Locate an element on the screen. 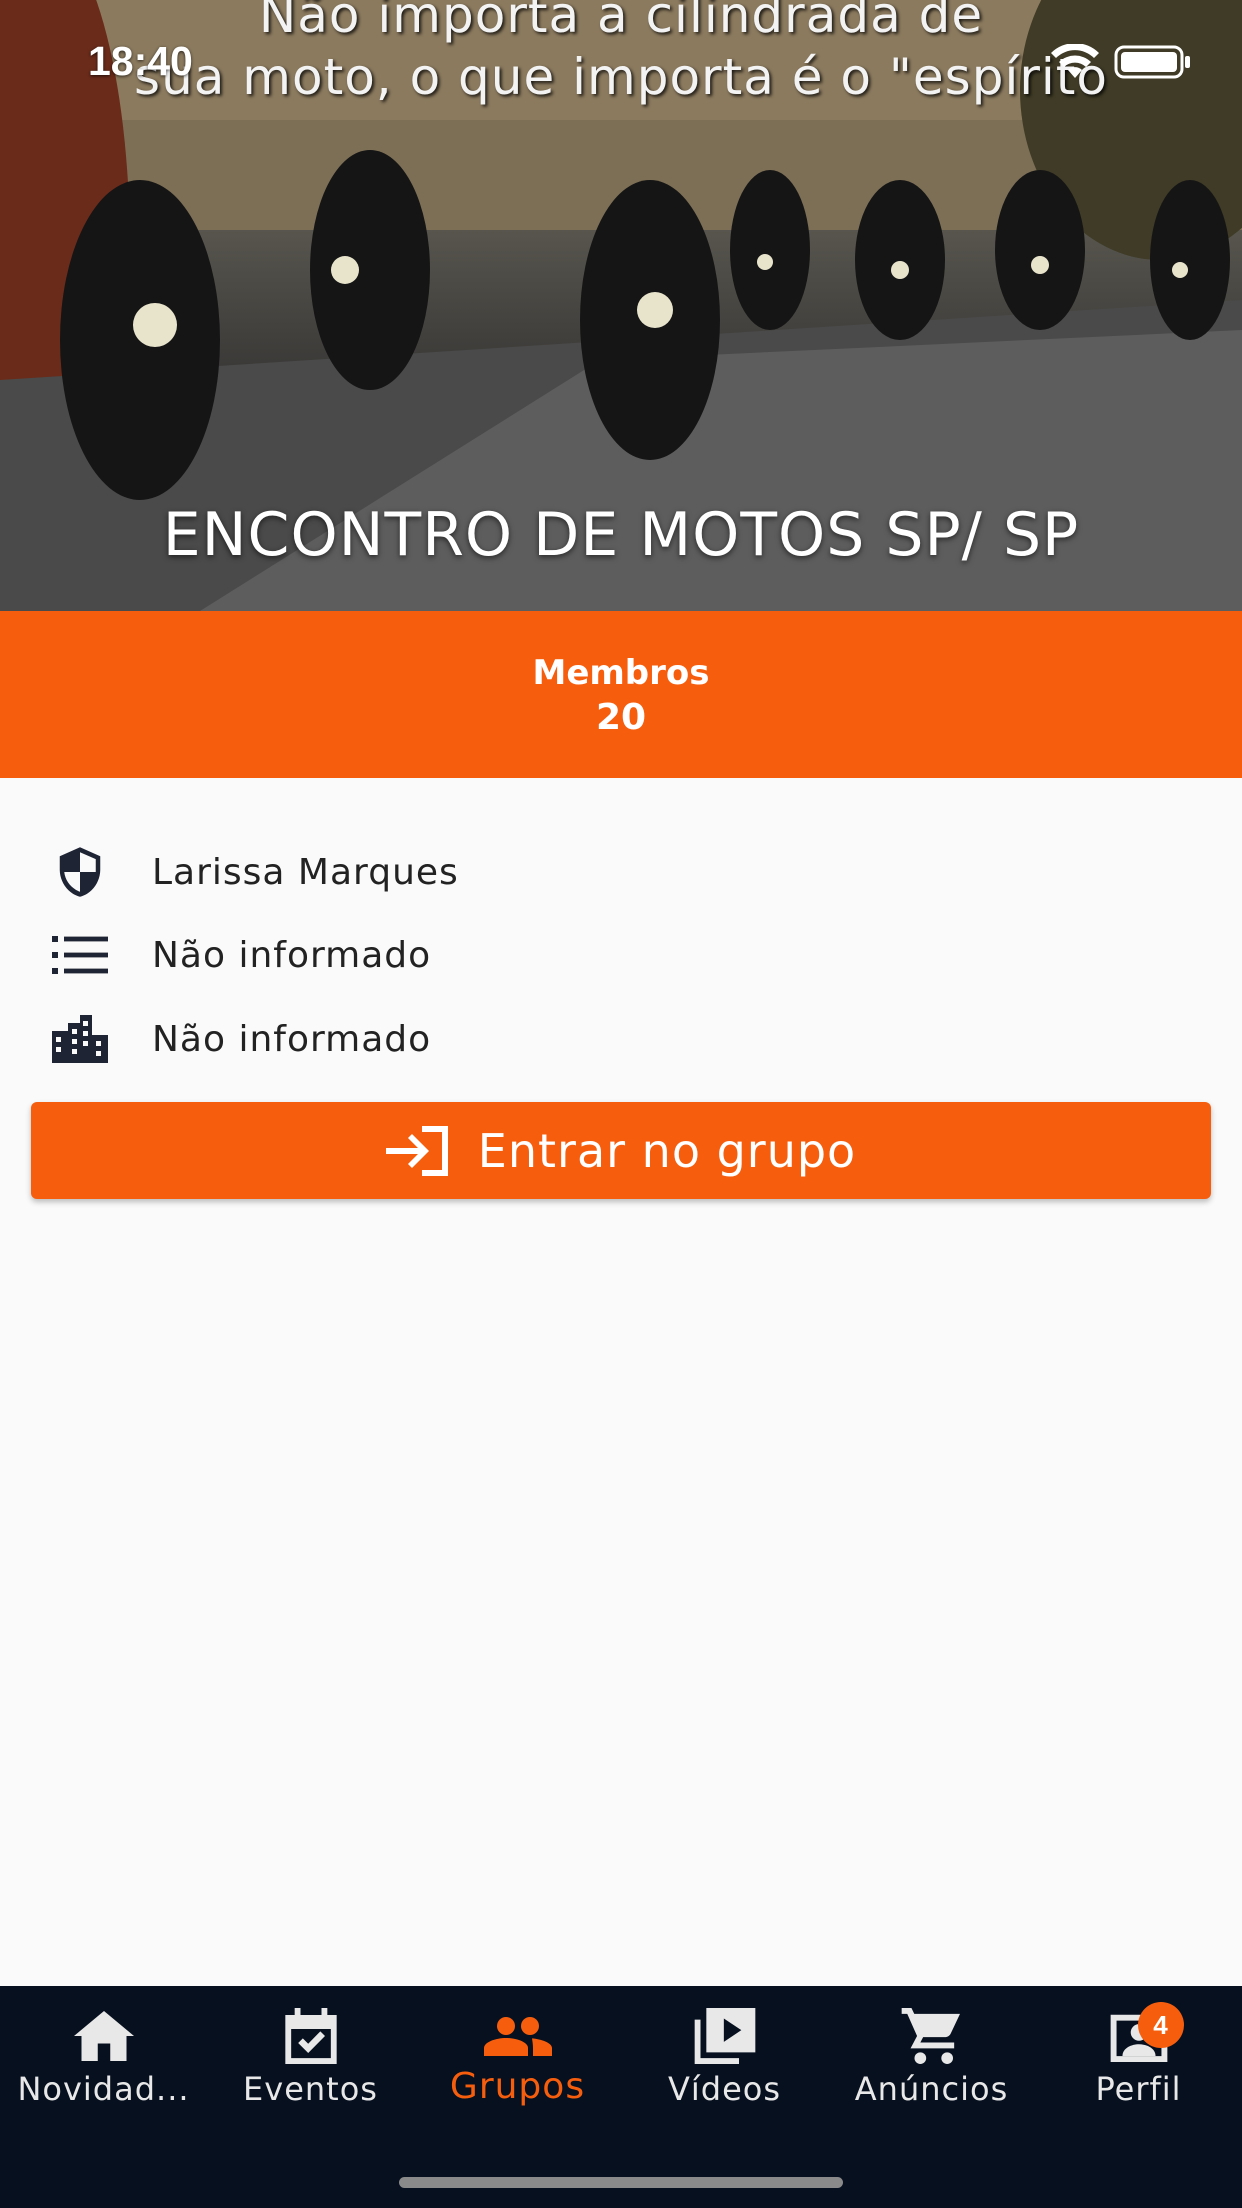 The image size is (1242, 2208). home-icon is located at coordinates (103, 2036).